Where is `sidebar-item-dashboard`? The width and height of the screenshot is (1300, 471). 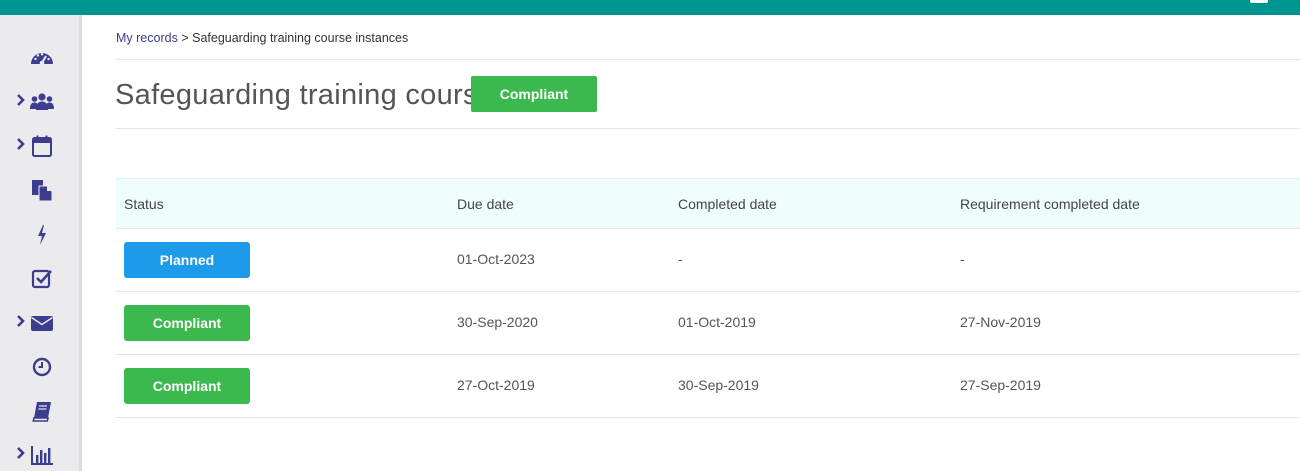 sidebar-item-dashboard is located at coordinates (41, 57).